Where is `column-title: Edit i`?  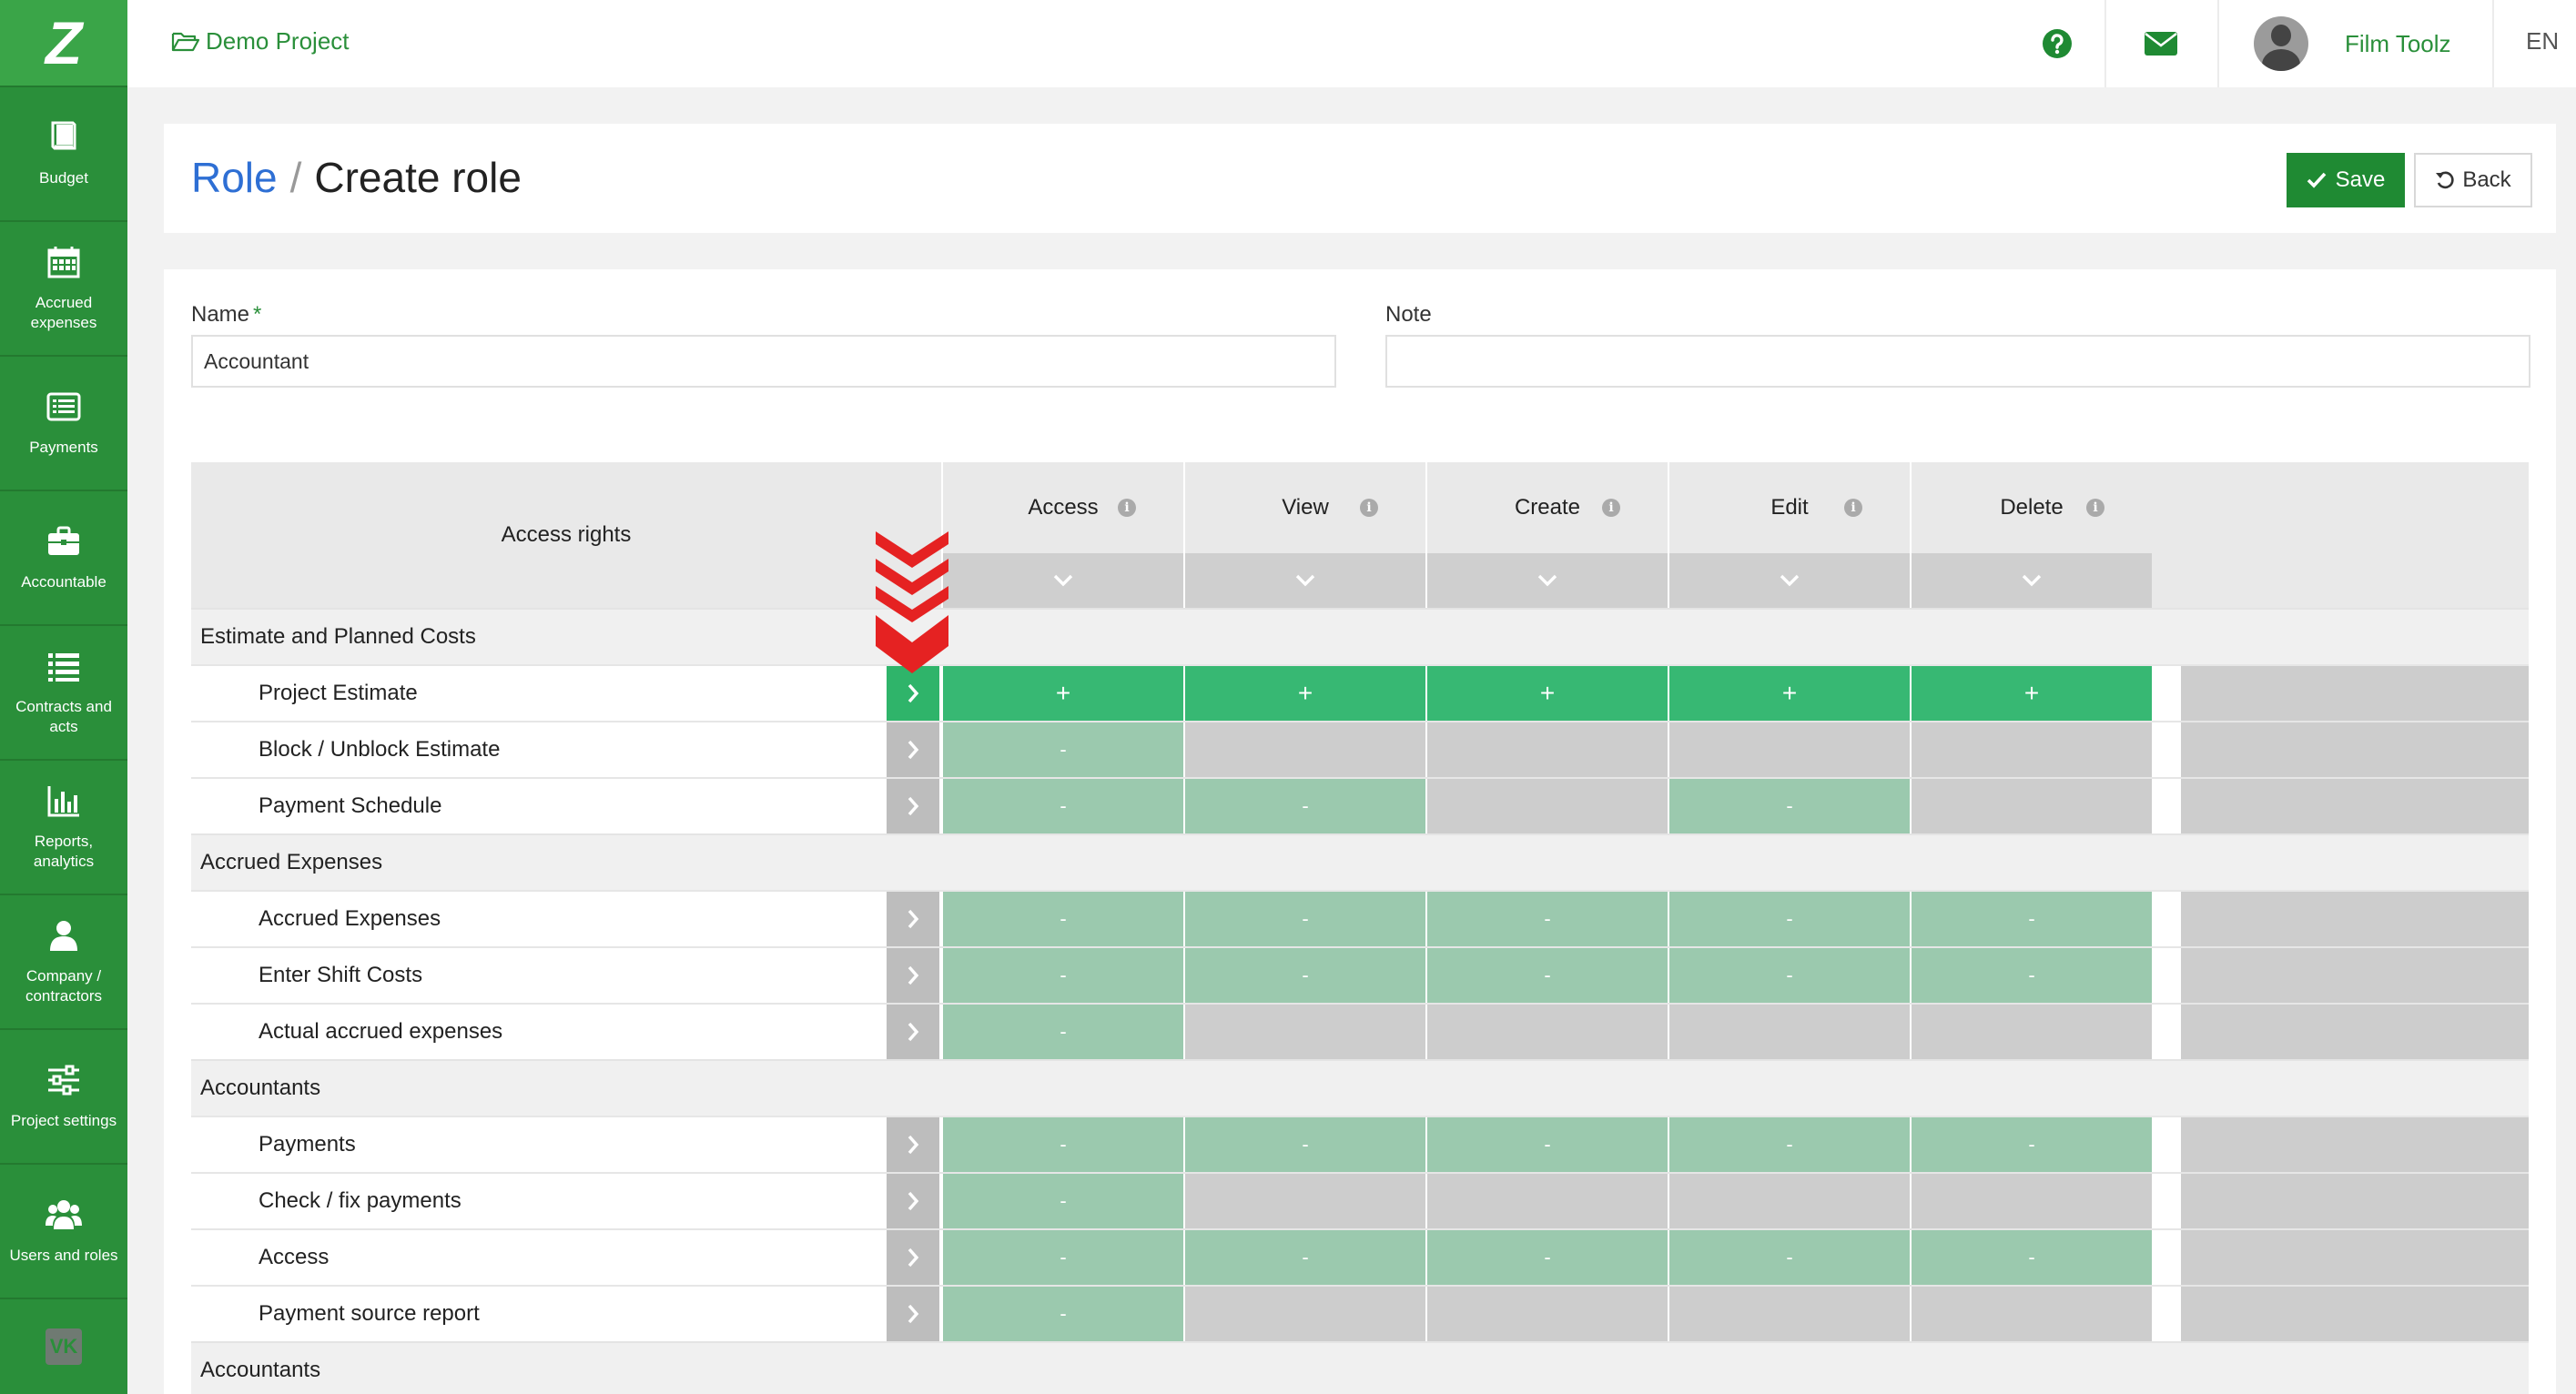
column-title: Edit i is located at coordinates (1789, 507).